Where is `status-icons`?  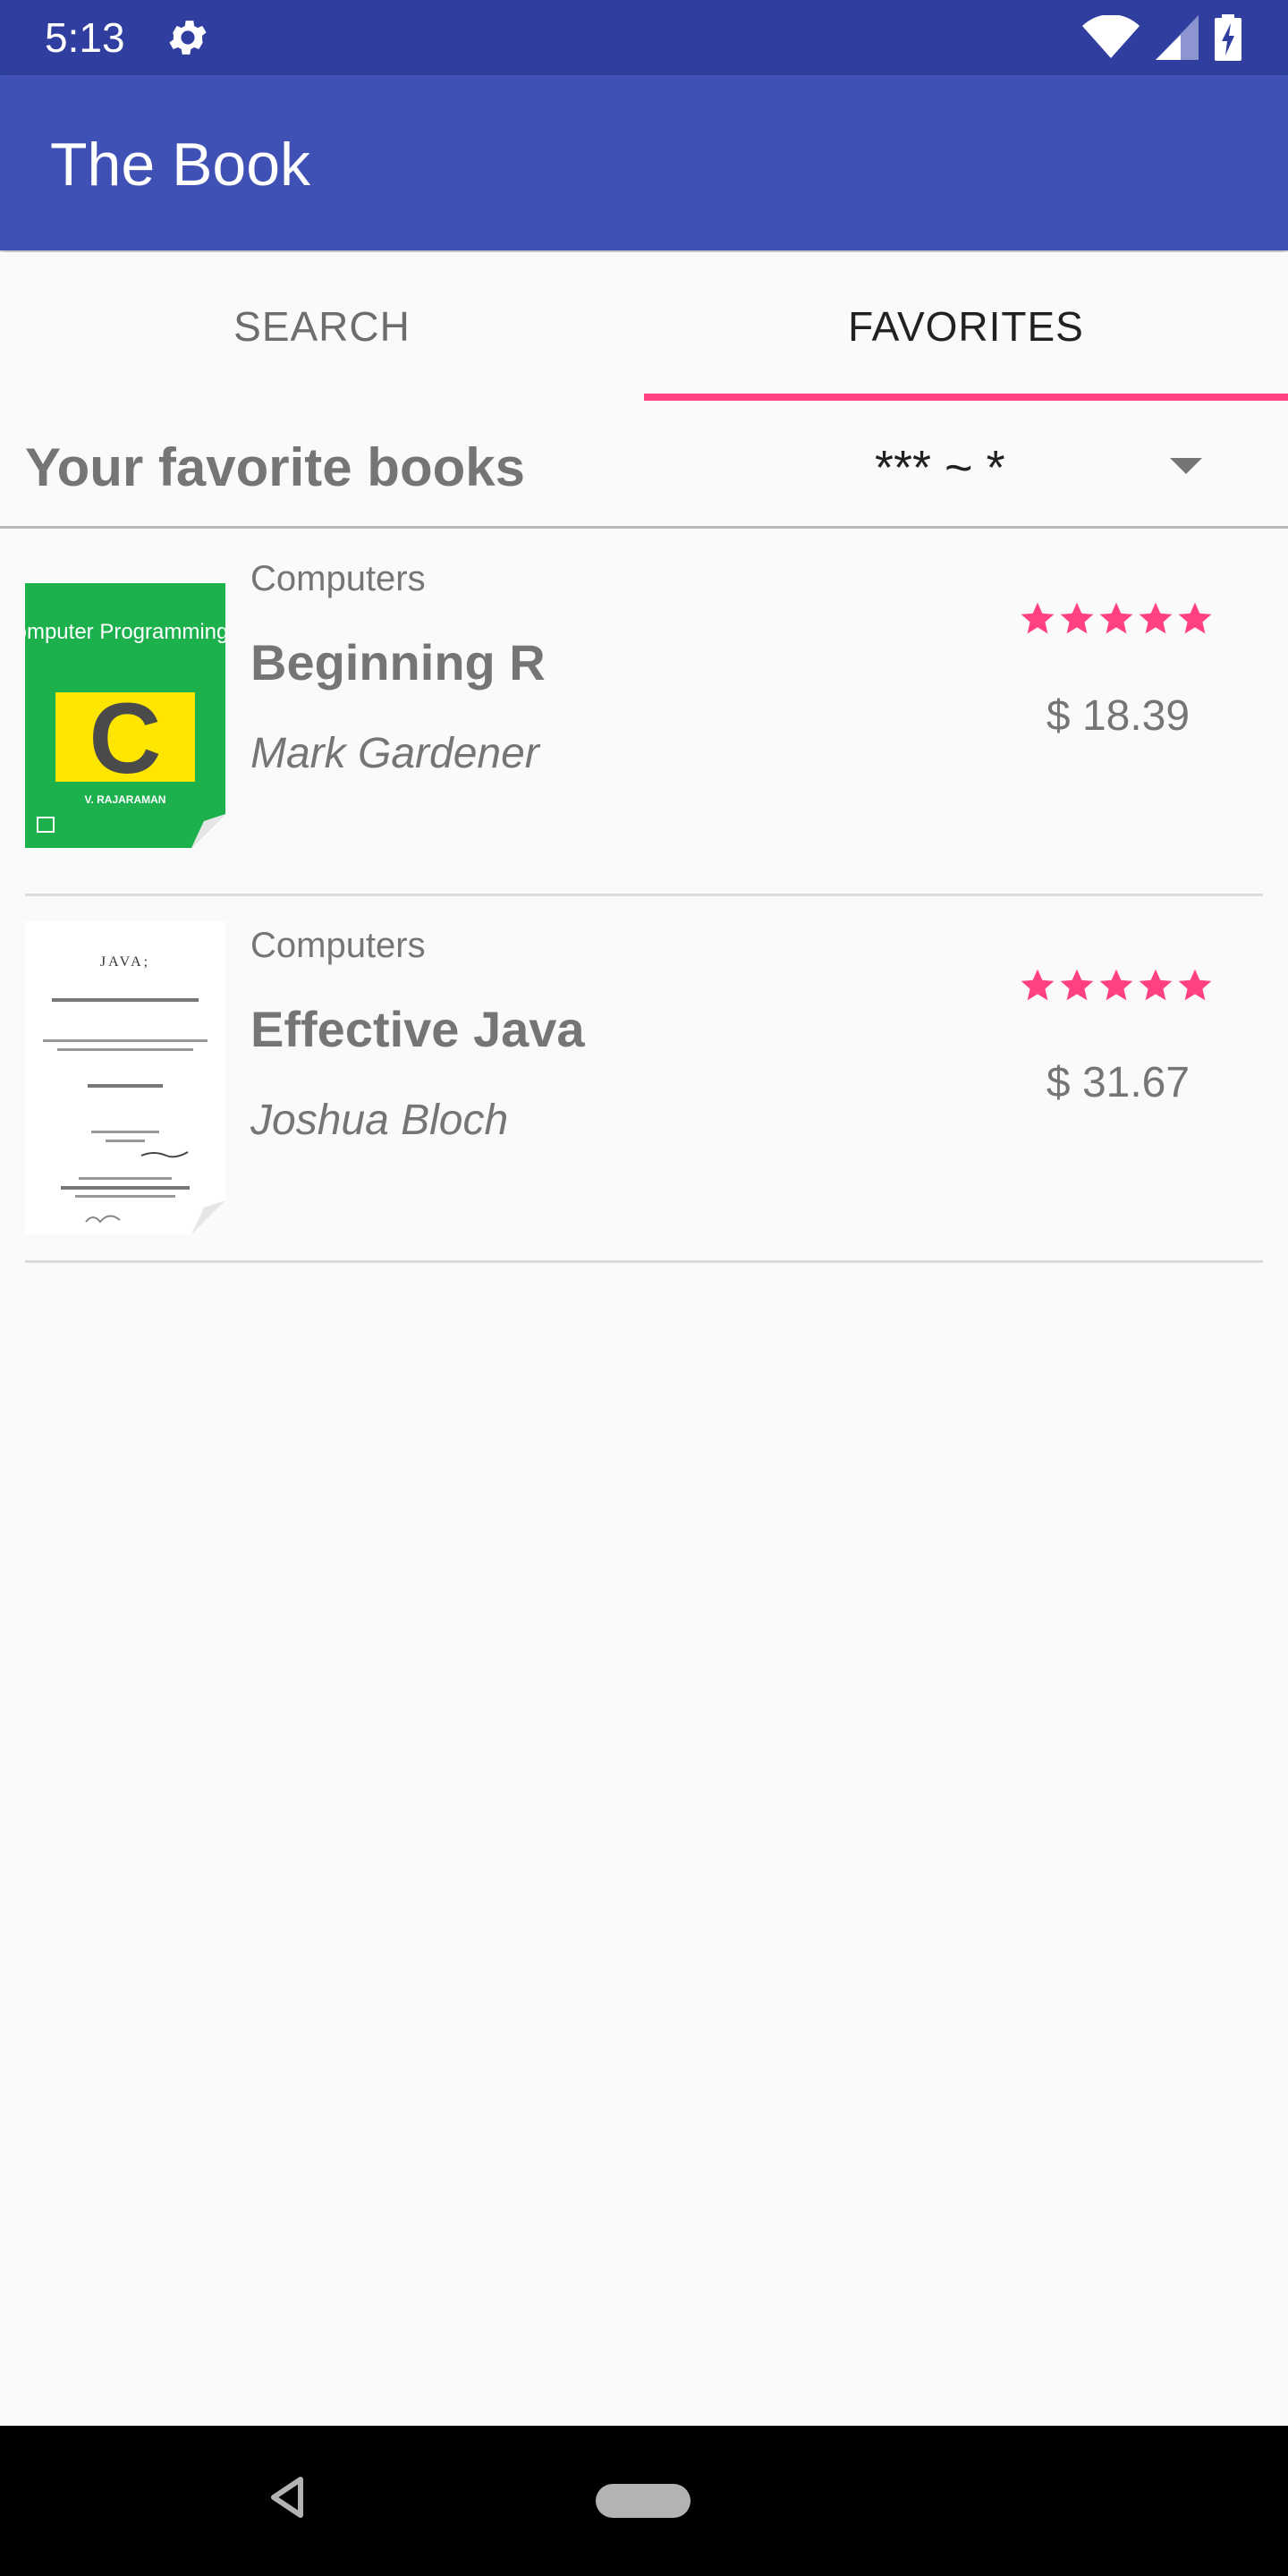
status-icons is located at coordinates (1161, 38).